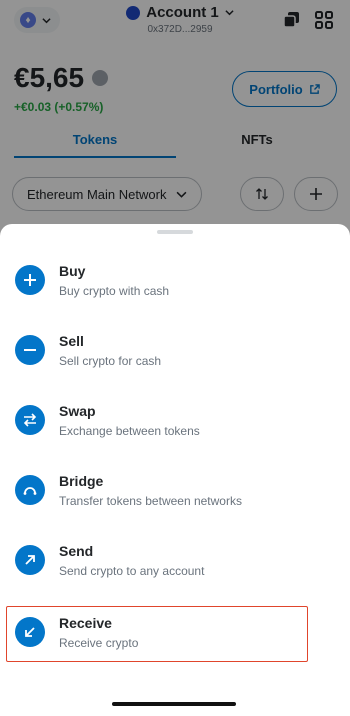  I want to click on portfolio-label: Portfolio, so click(276, 89).